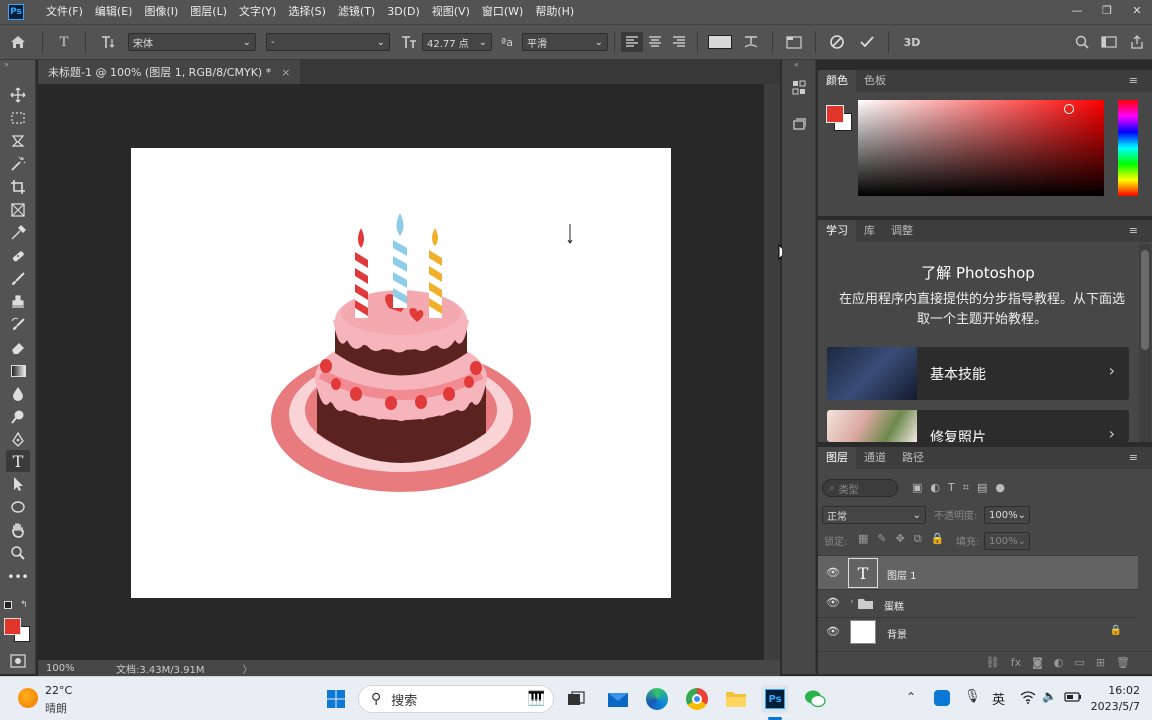  Describe the element at coordinates (978, 426) in the screenshot. I see `learn-card: 修复照片 ›` at that location.